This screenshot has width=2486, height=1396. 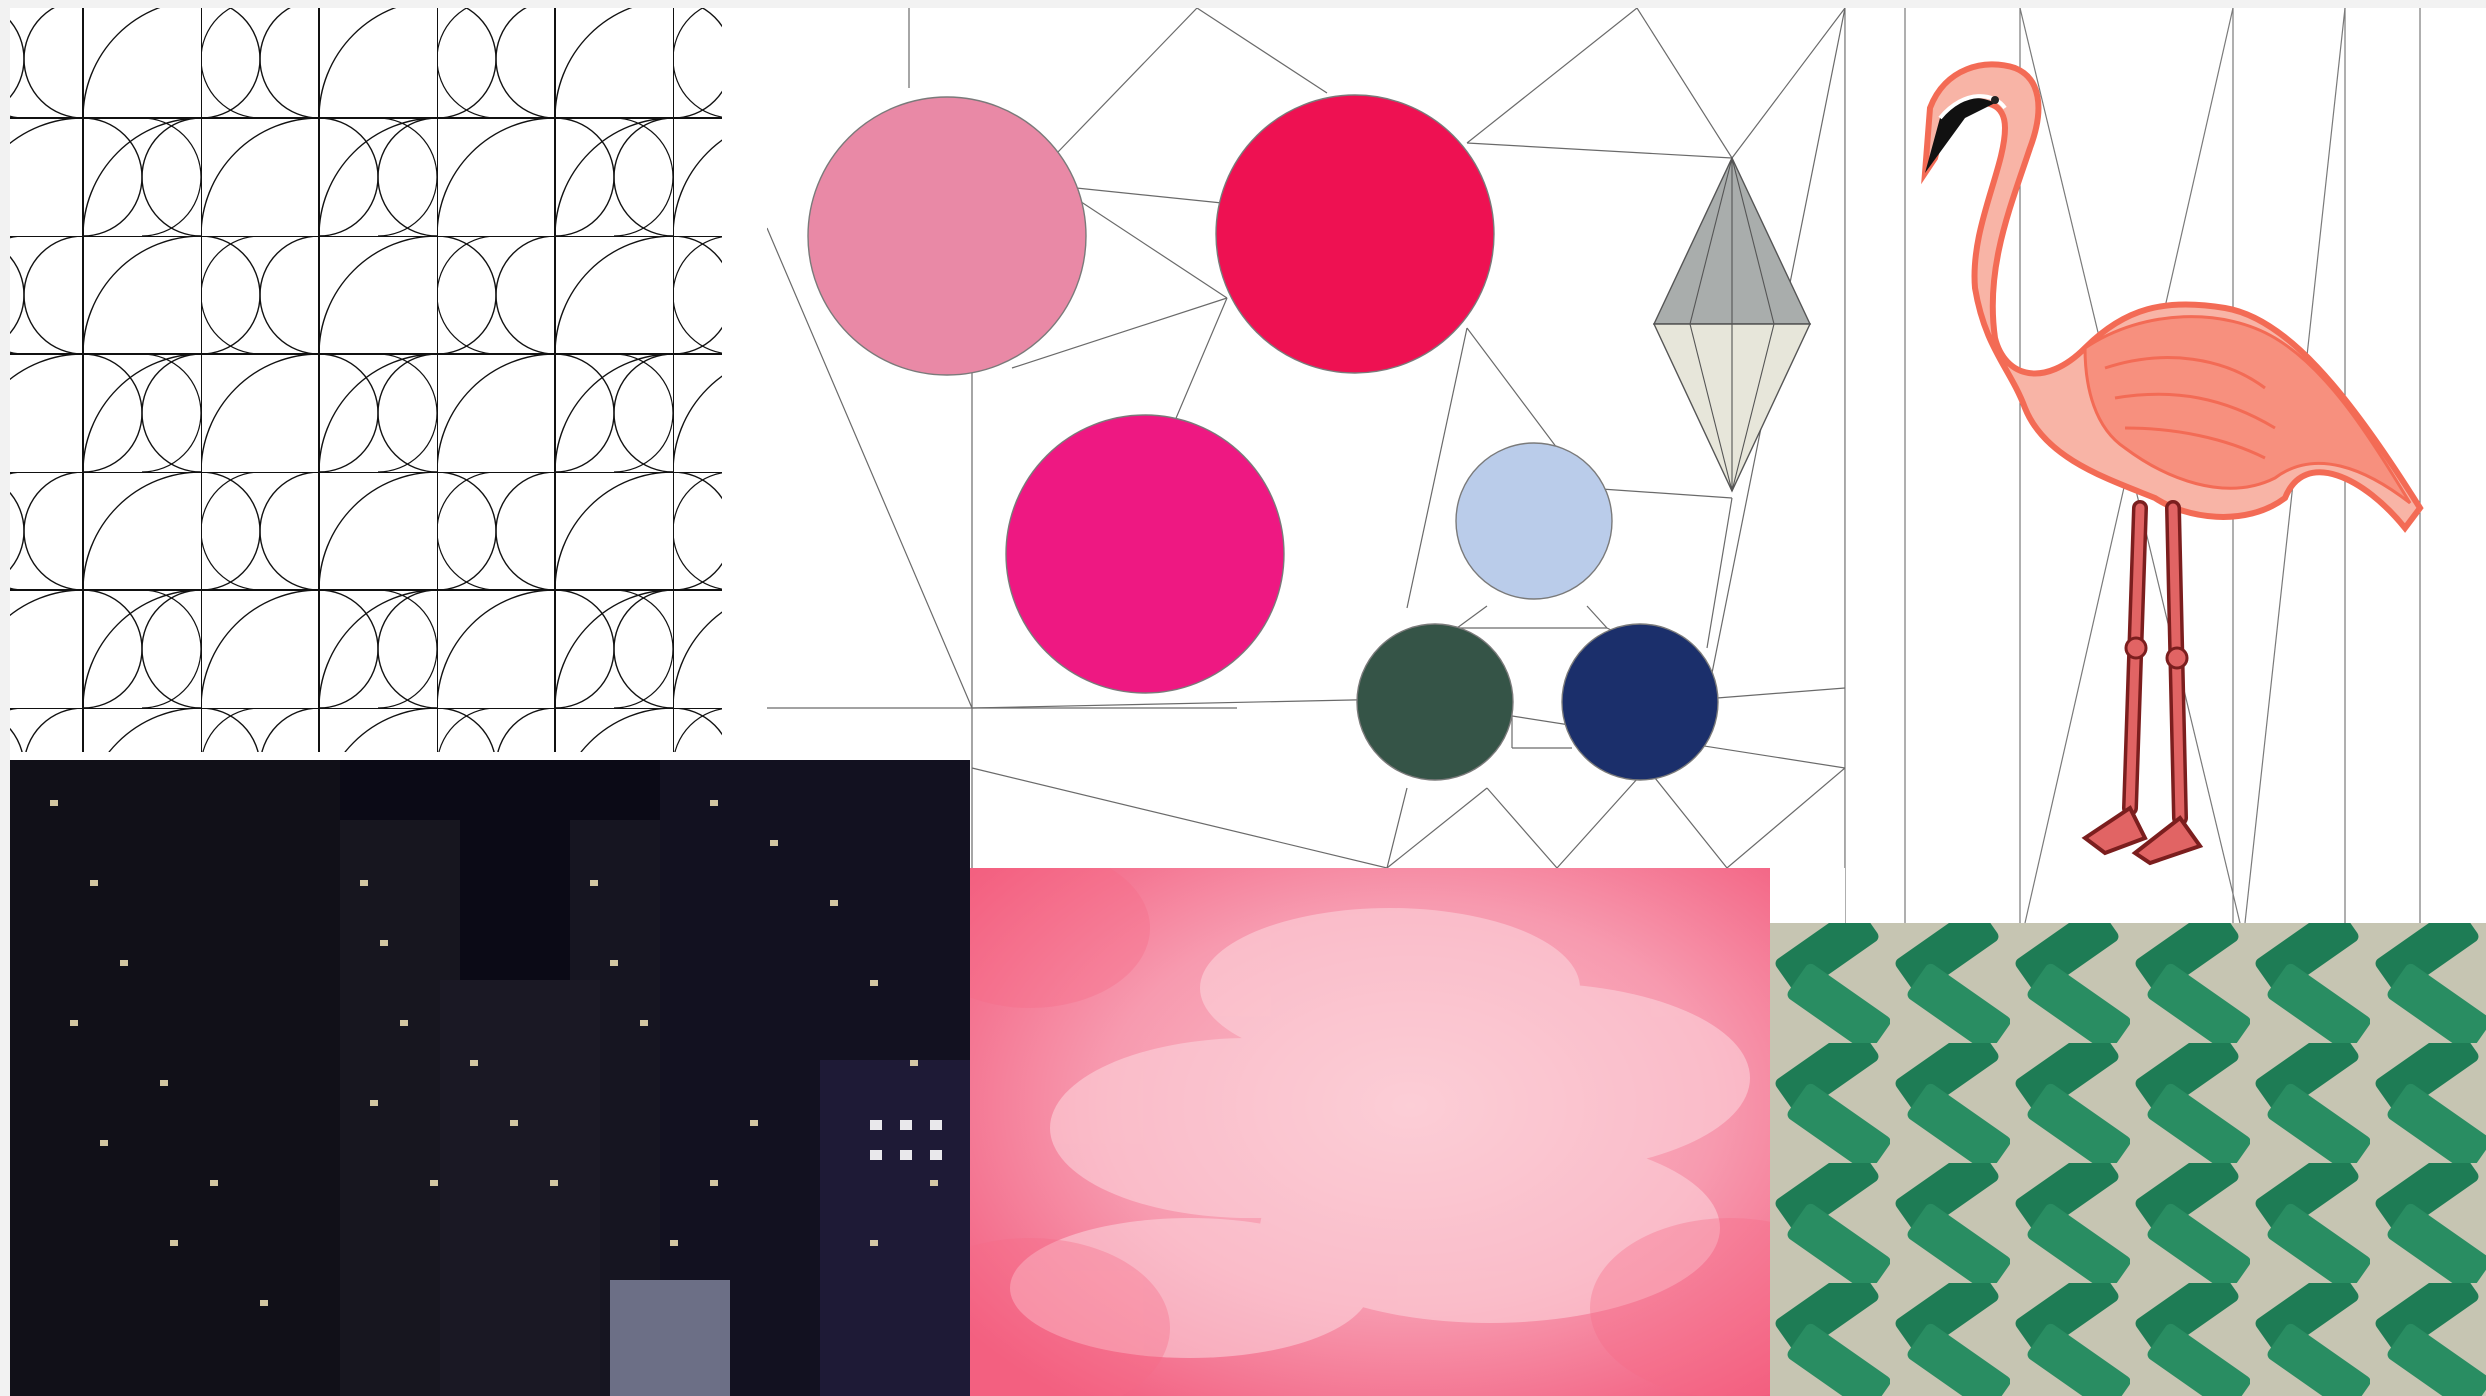 I want to click on cloud-photo-icon, so click(x=1370, y=1132).